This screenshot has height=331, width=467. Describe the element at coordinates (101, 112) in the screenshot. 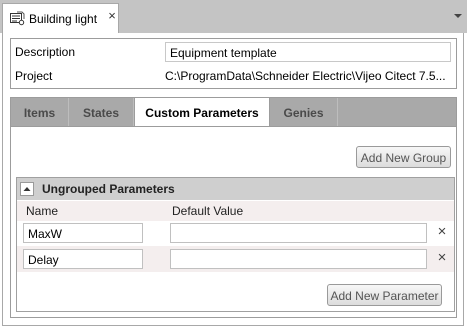

I see `tab-states: States` at that location.